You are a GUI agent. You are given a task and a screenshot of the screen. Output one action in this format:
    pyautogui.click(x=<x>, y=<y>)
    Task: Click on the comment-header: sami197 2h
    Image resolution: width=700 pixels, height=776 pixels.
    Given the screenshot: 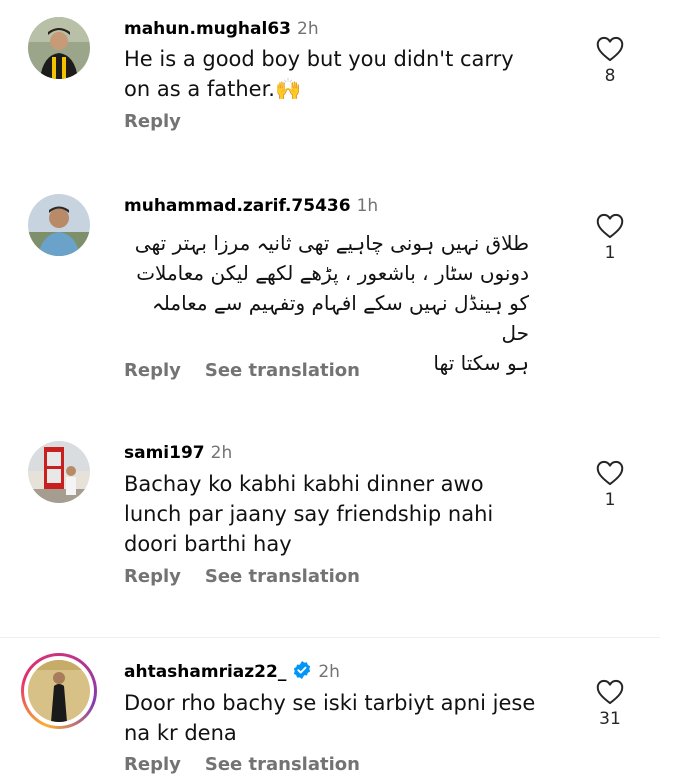 What is the action you would take?
    pyautogui.click(x=178, y=453)
    